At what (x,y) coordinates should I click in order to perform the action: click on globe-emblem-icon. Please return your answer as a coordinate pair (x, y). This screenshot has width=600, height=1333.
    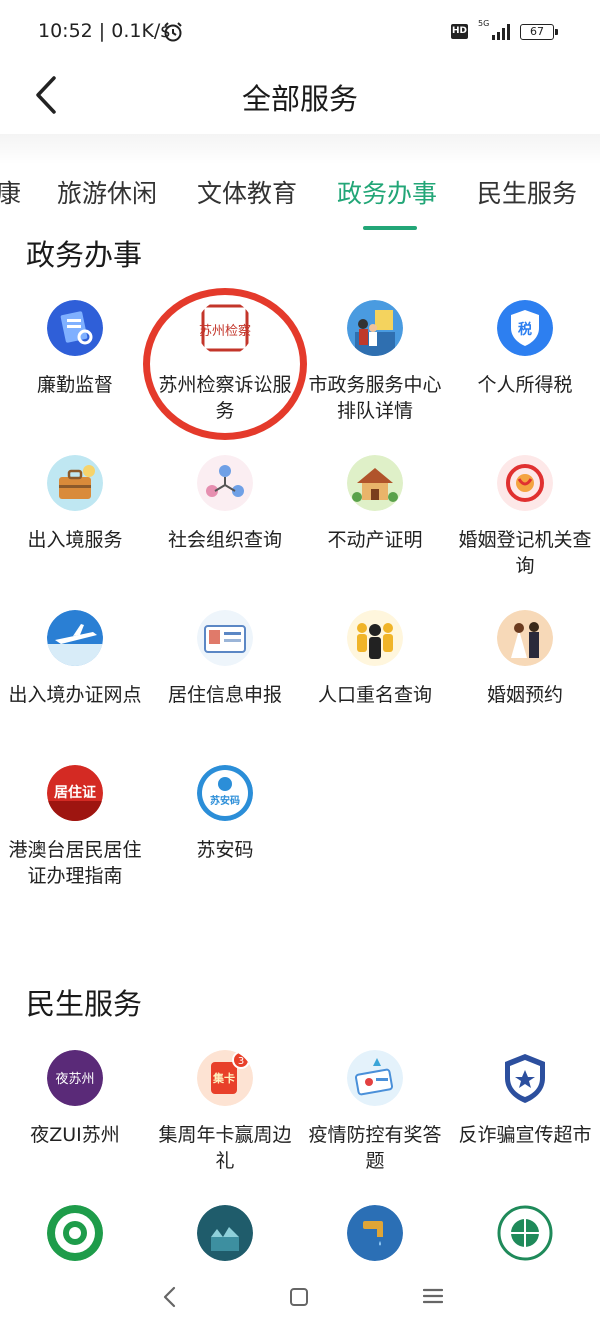
    Looking at the image, I should click on (525, 1233).